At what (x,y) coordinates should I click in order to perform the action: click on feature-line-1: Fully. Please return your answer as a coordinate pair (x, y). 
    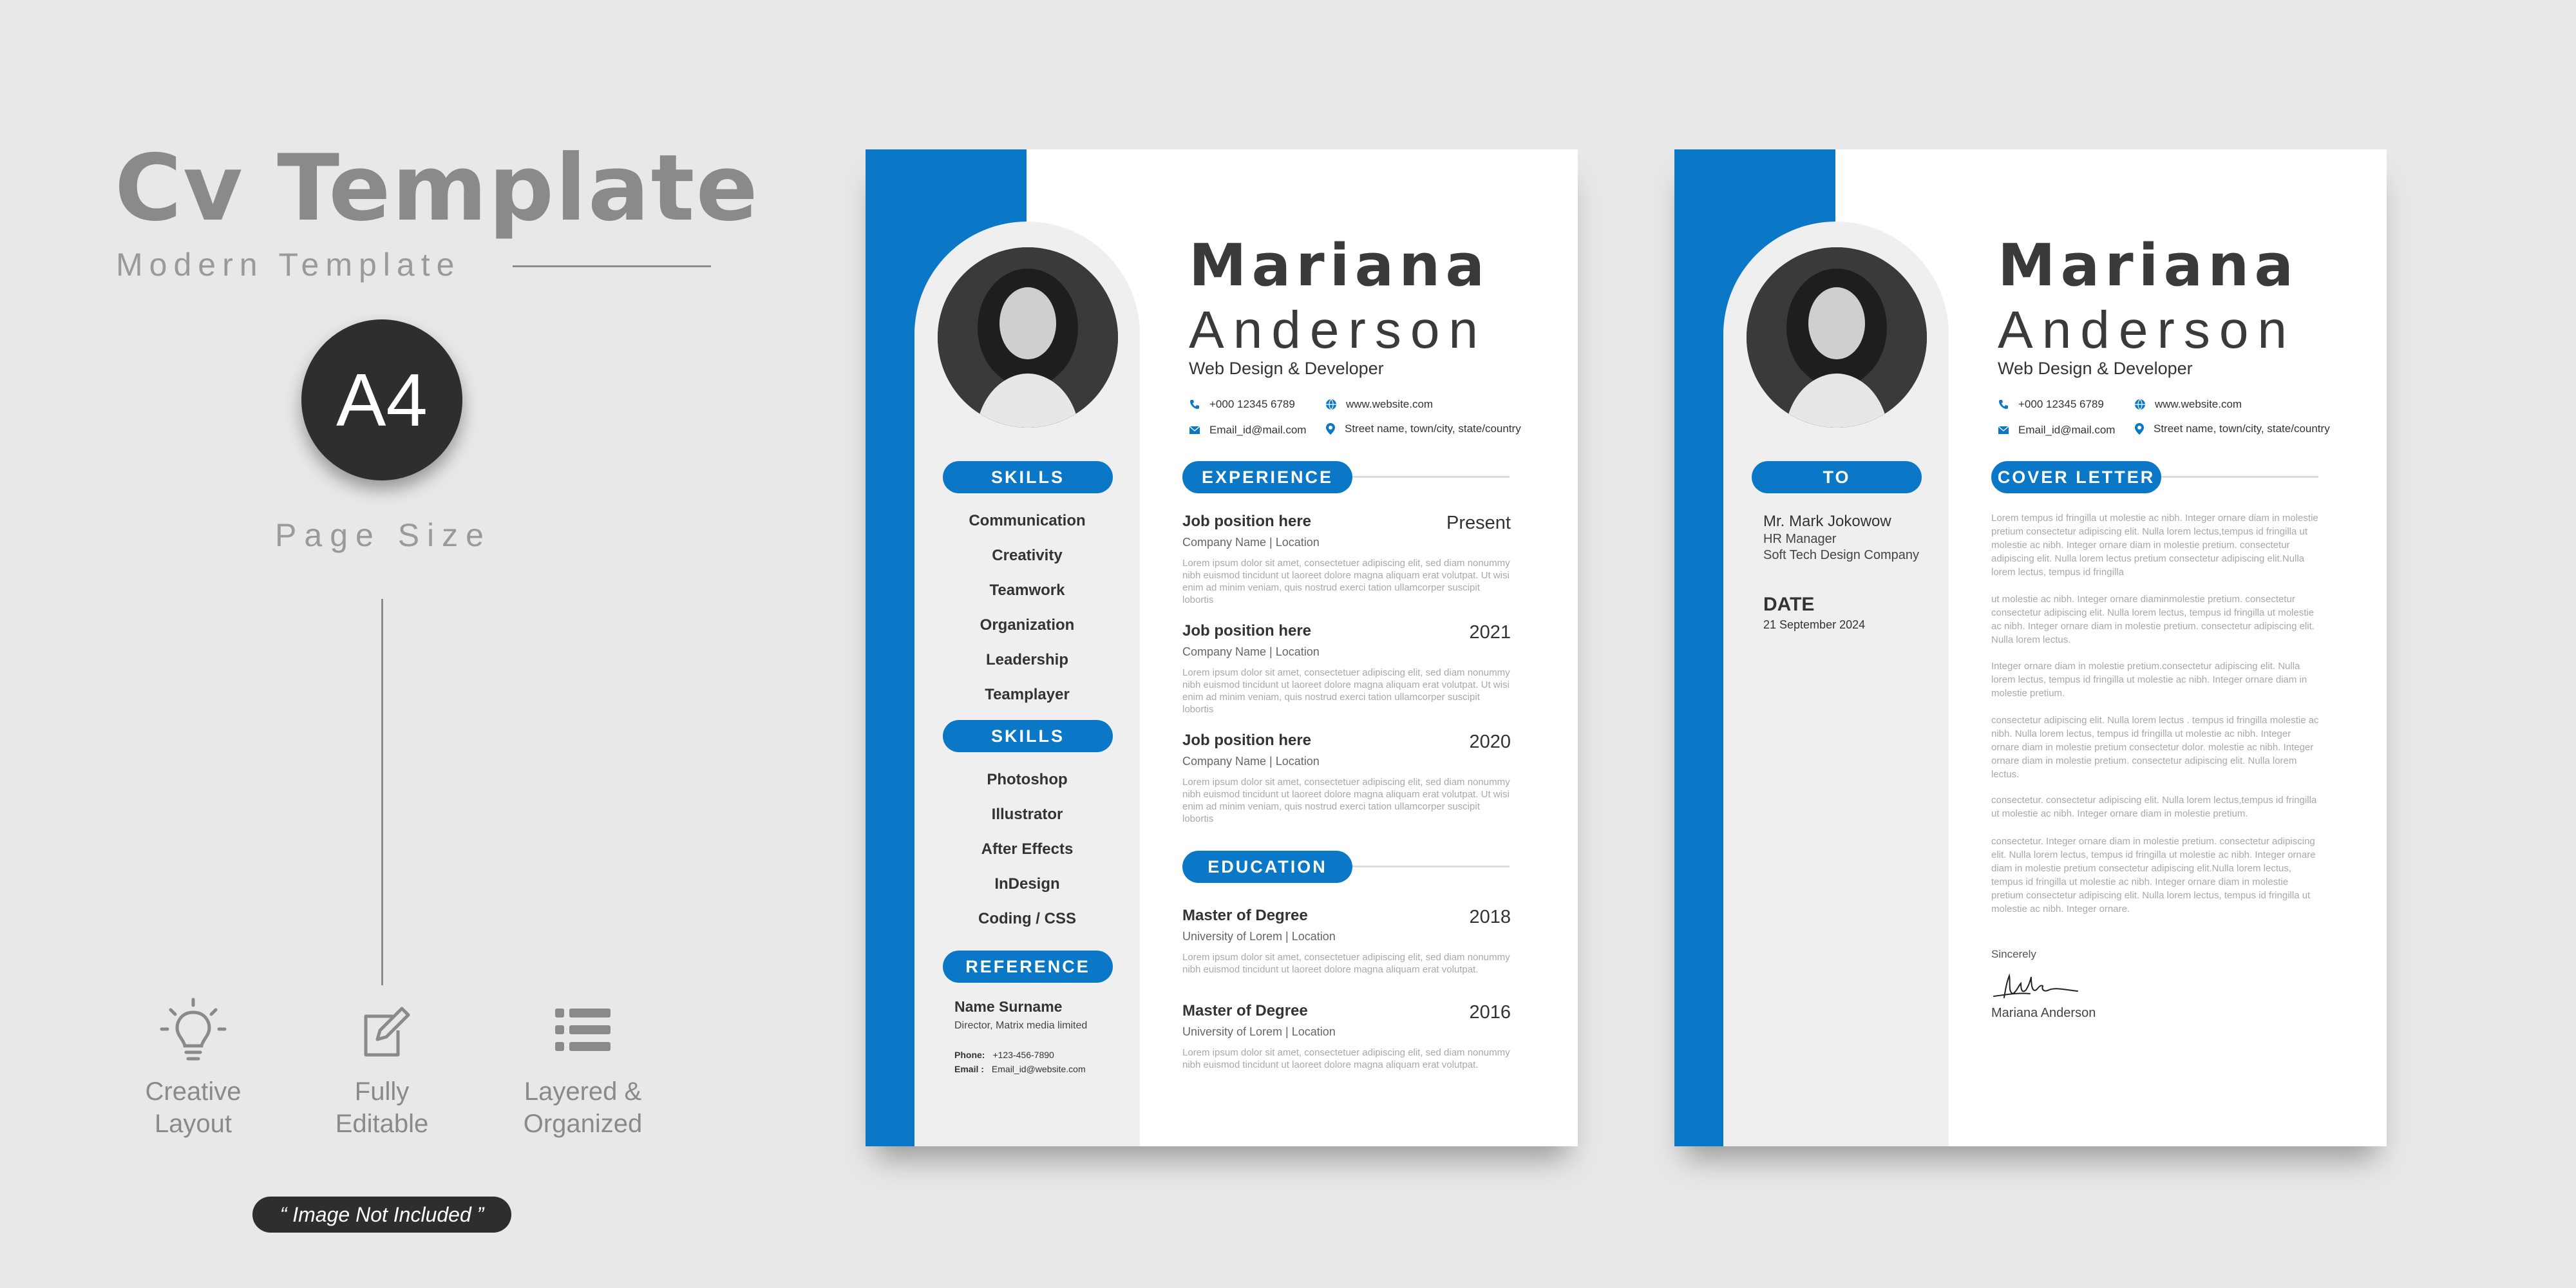
    Looking at the image, I should click on (382, 1092).